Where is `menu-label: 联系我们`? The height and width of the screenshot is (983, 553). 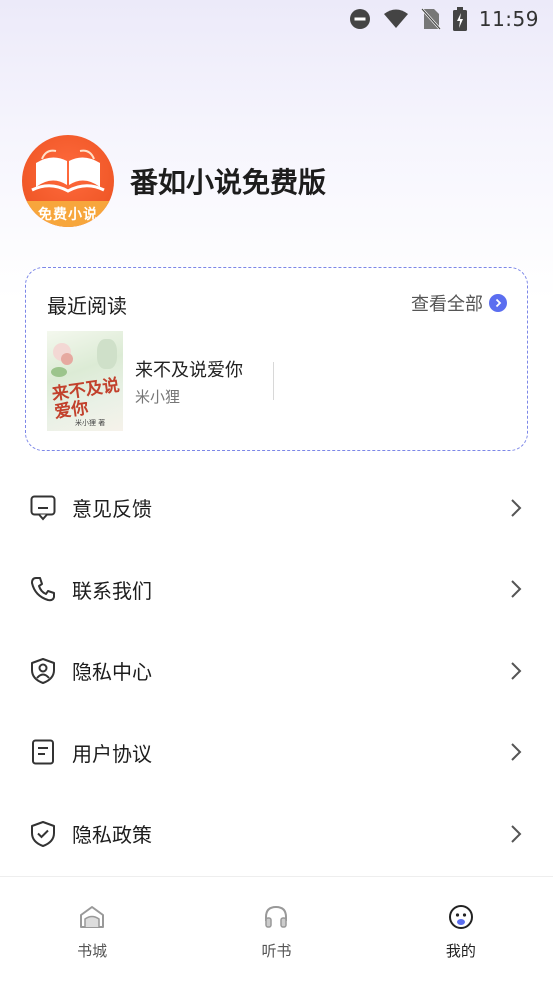
menu-label: 联系我们 is located at coordinates (112, 590).